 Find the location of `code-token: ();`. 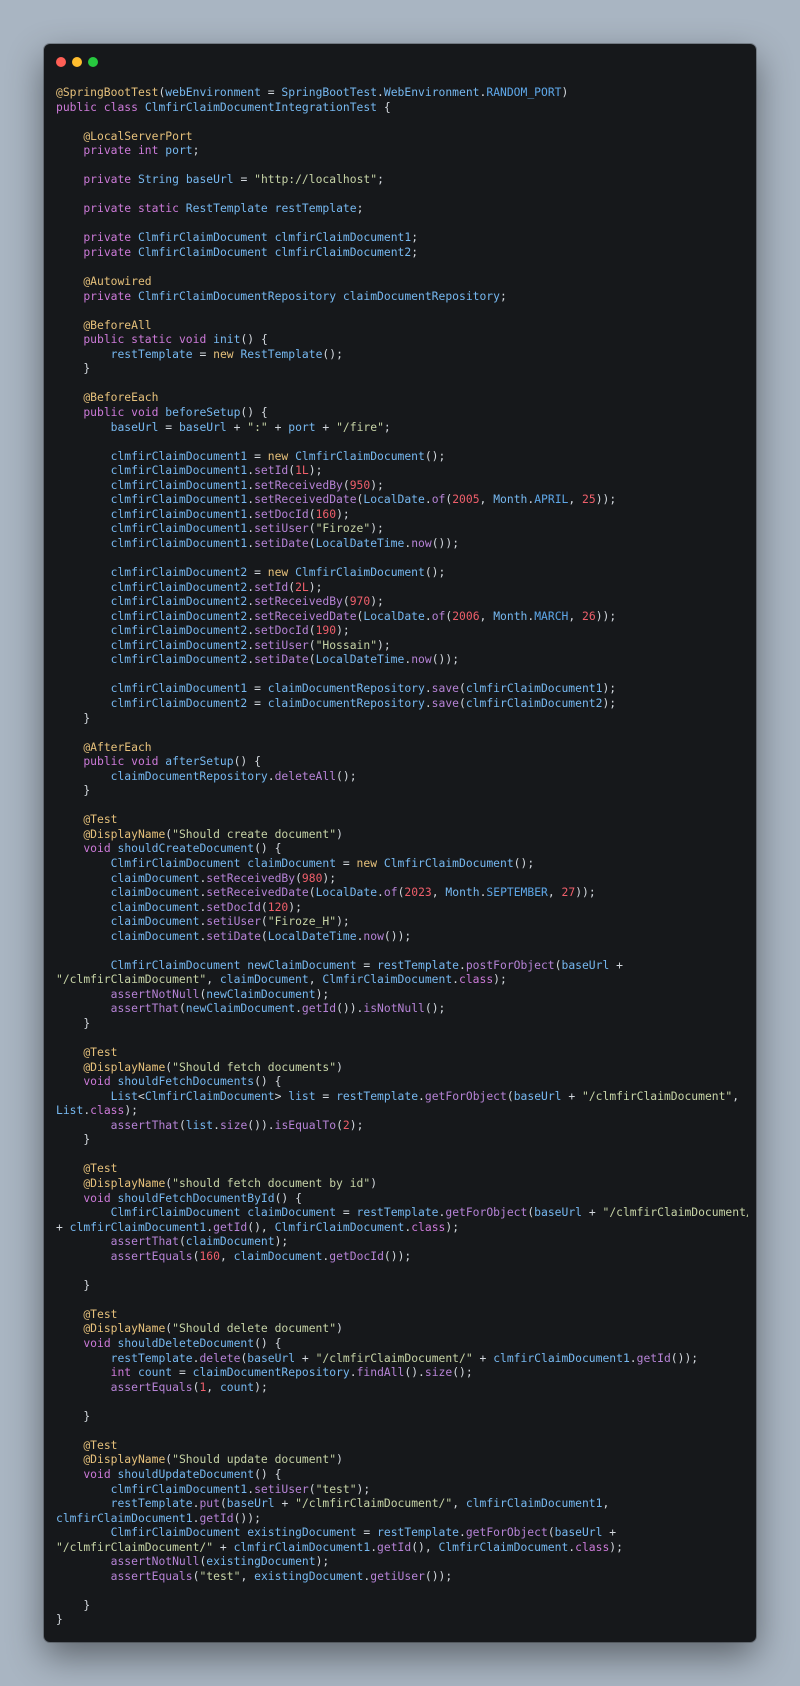

code-token: (); is located at coordinates (435, 572).